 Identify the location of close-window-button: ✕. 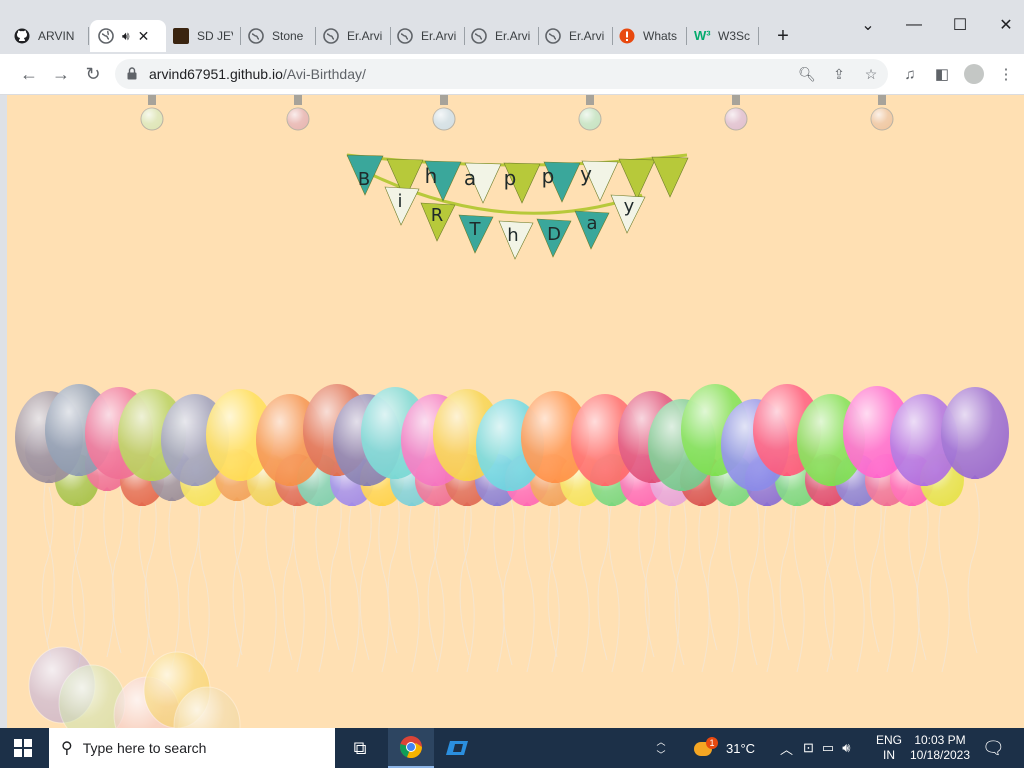
(1006, 25).